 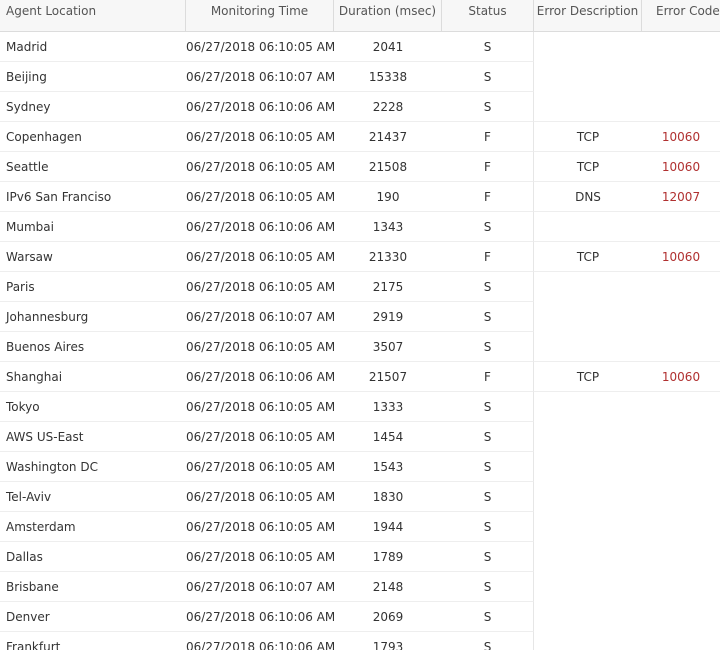 What do you see at coordinates (388, 557) in the screenshot?
I see `cell-duration: 1789` at bounding box center [388, 557].